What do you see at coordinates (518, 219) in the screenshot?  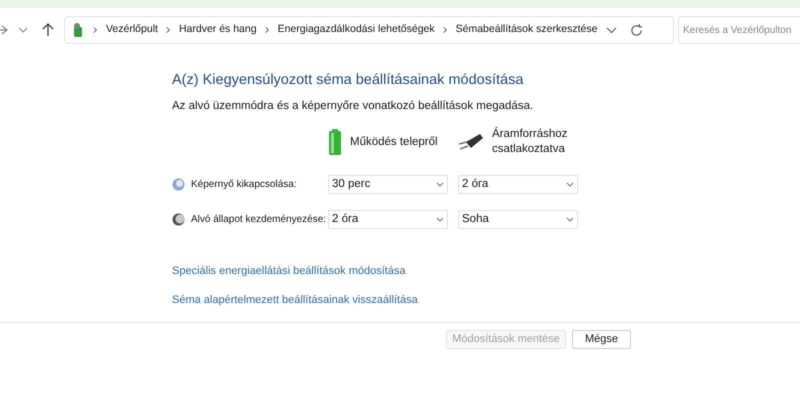 I see `dropdown: Soha` at bounding box center [518, 219].